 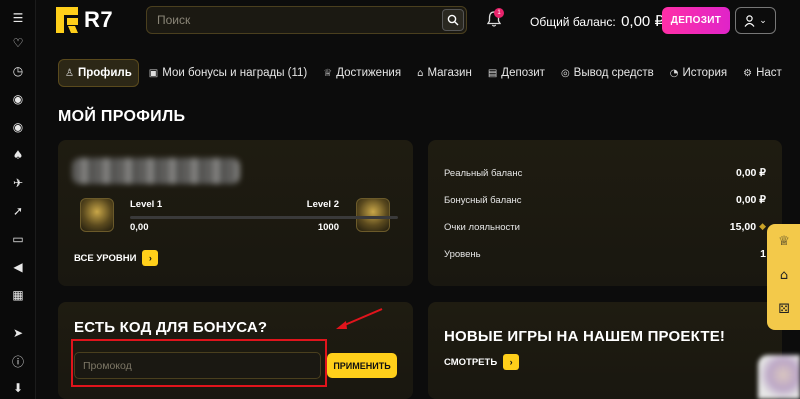 I want to click on tab-store: ⌂ Магазин, so click(x=444, y=73).